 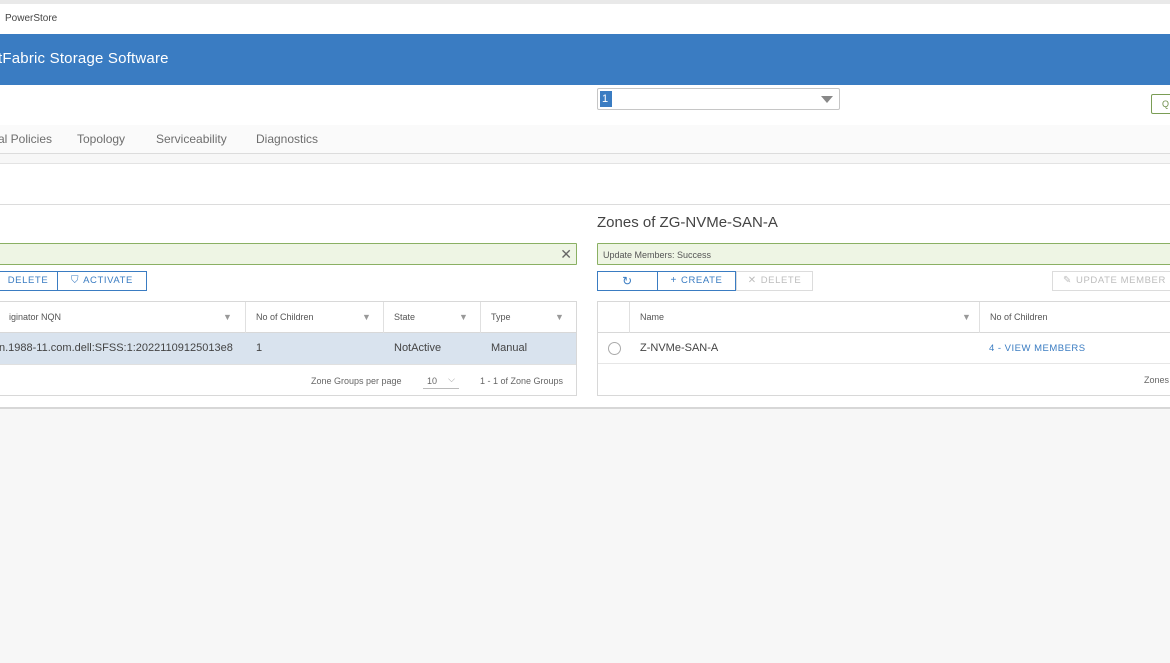 I want to click on column-label: iginator NQN, so click(x=35, y=317).